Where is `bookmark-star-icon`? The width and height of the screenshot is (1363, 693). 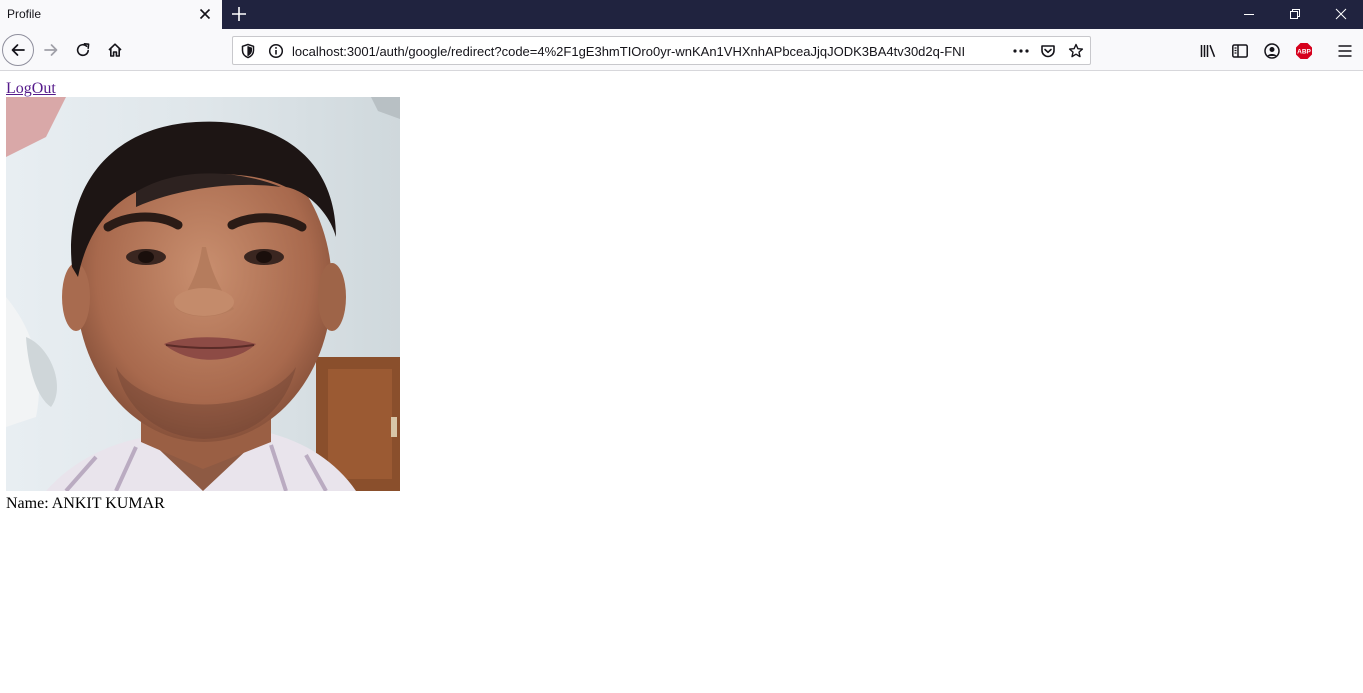
bookmark-star-icon is located at coordinates (1076, 51).